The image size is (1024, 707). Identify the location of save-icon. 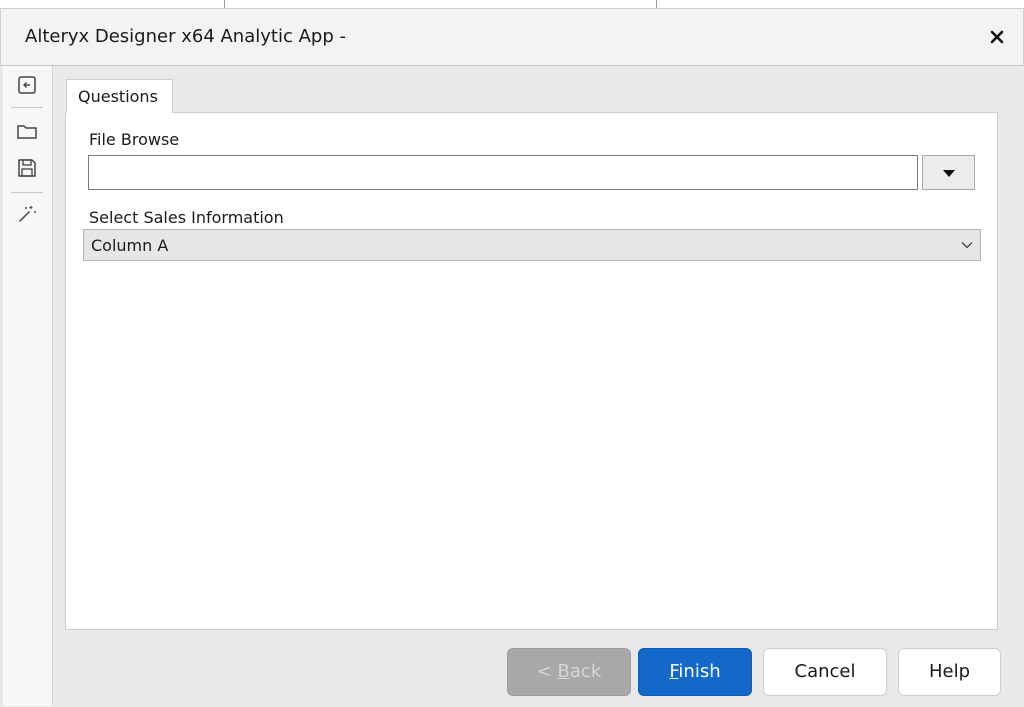
(27, 168).